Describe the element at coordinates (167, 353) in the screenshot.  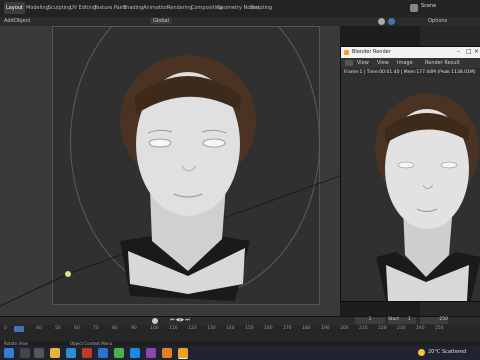
I see `app3-icon` at that location.